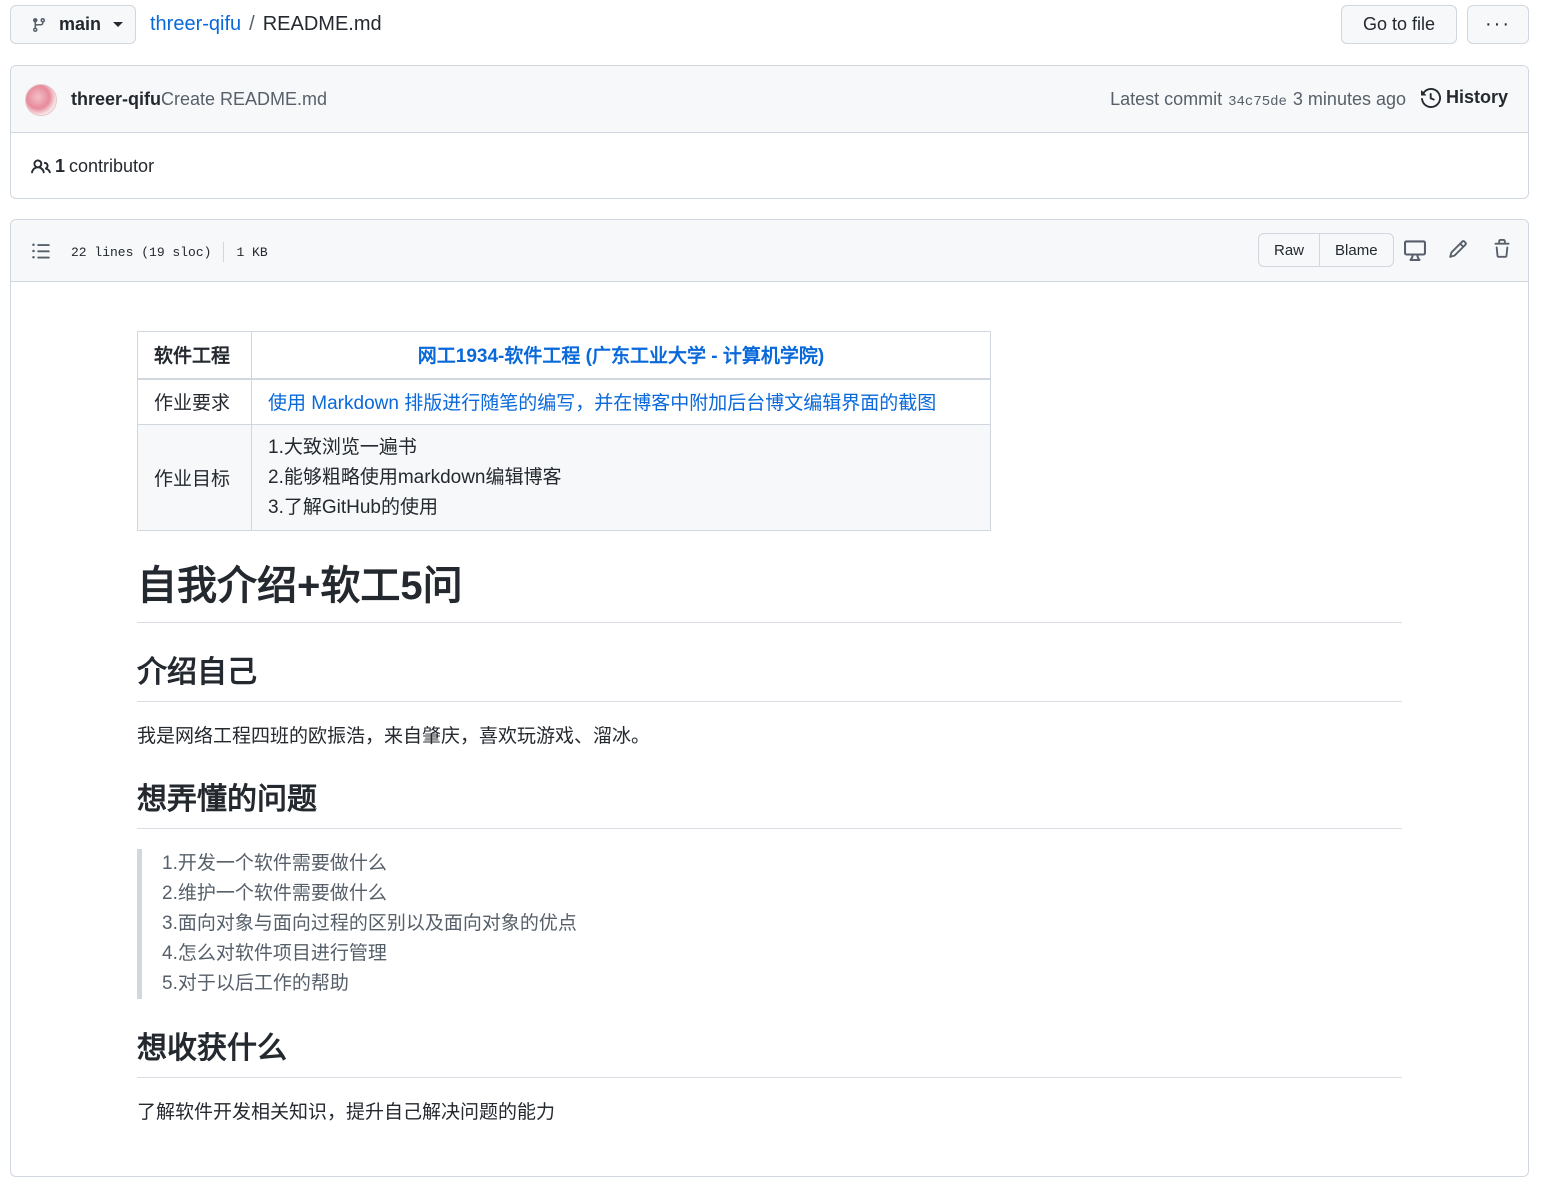  Describe the element at coordinates (274, 953) in the screenshot. I see `list-item: 4.怎么对软件项目进行管理` at that location.